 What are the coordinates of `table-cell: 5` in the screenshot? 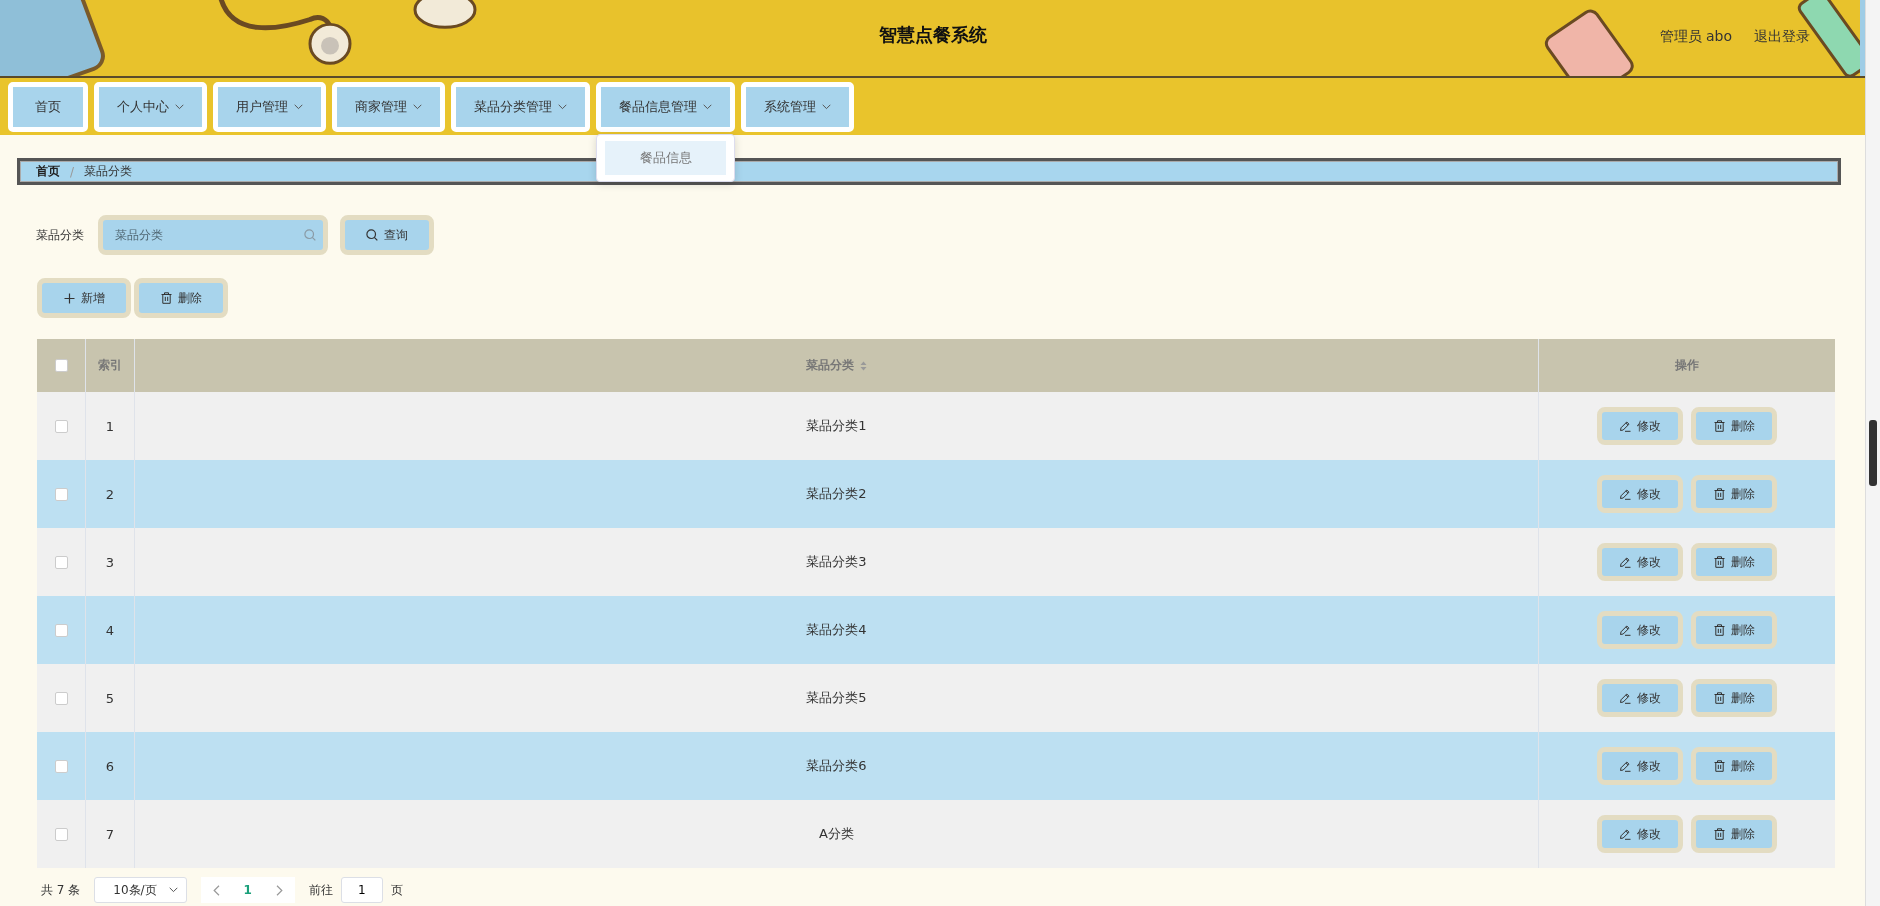 It's located at (110, 698).